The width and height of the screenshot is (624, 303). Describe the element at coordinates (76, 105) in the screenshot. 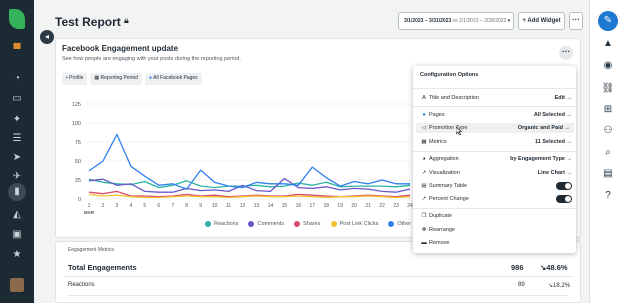

I see `y-tick-label: 125` at that location.